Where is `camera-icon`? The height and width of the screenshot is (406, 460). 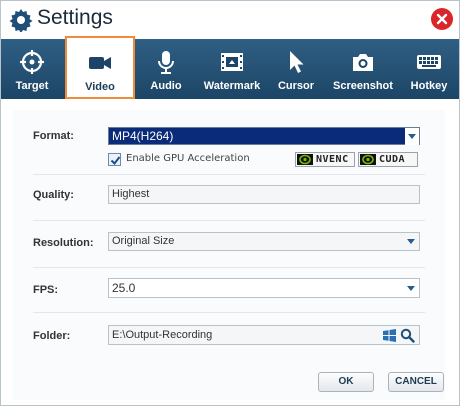 camera-icon is located at coordinates (363, 62).